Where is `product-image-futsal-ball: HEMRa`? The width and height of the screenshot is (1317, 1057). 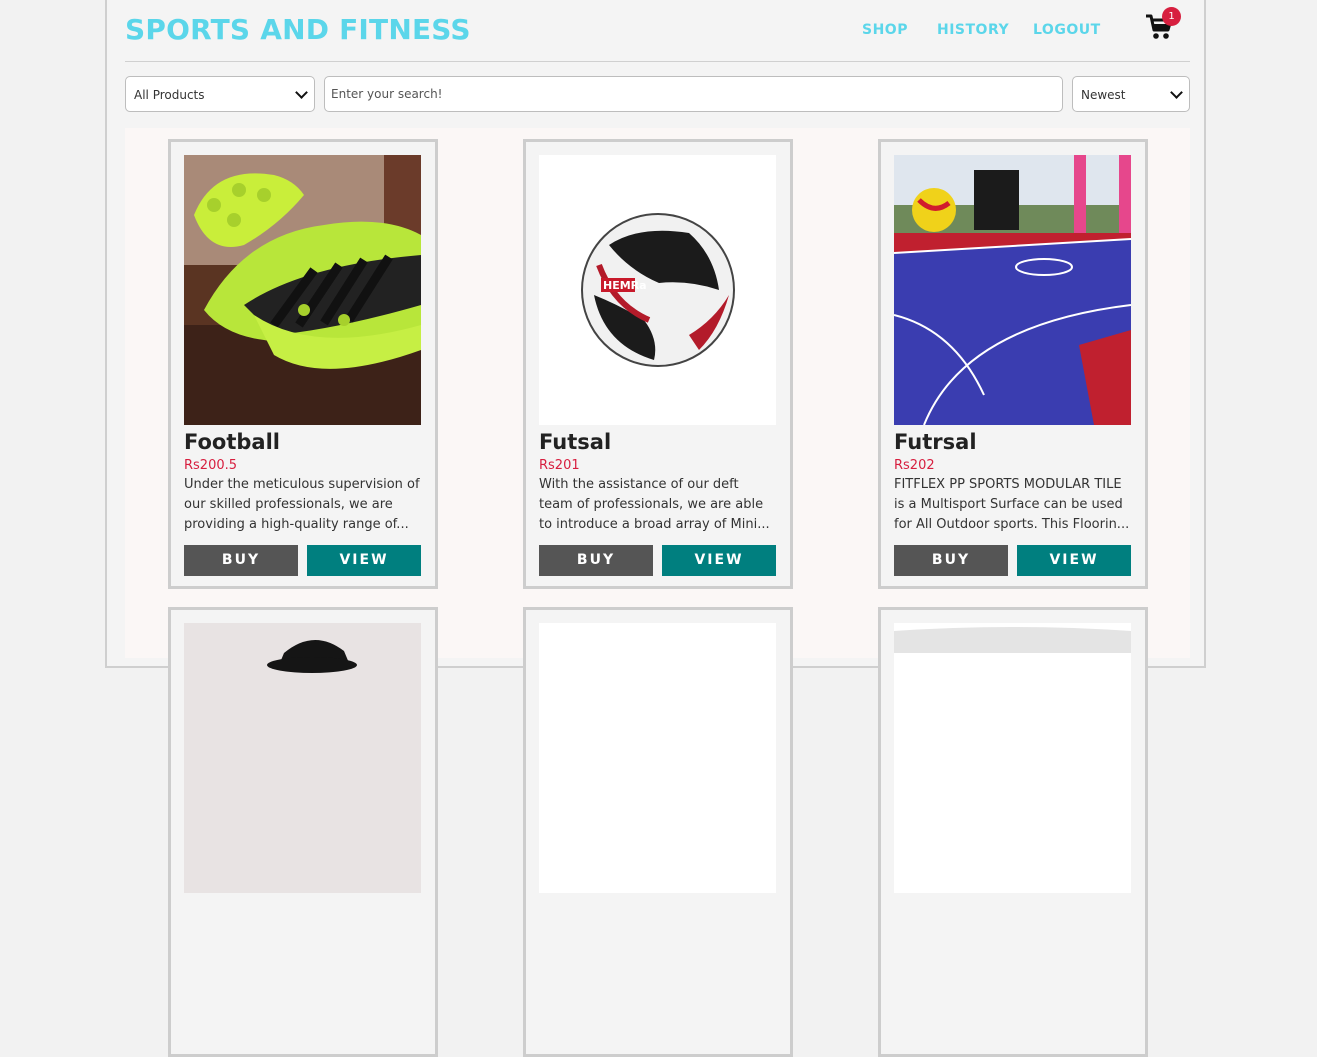 product-image-futsal-ball: HEMRa is located at coordinates (657, 290).